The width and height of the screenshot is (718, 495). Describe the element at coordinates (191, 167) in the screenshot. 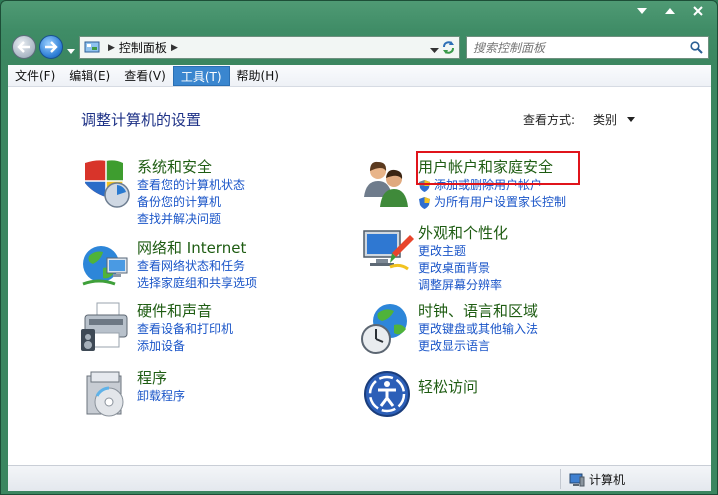

I see `category-title-system-security: 系统和安全` at that location.